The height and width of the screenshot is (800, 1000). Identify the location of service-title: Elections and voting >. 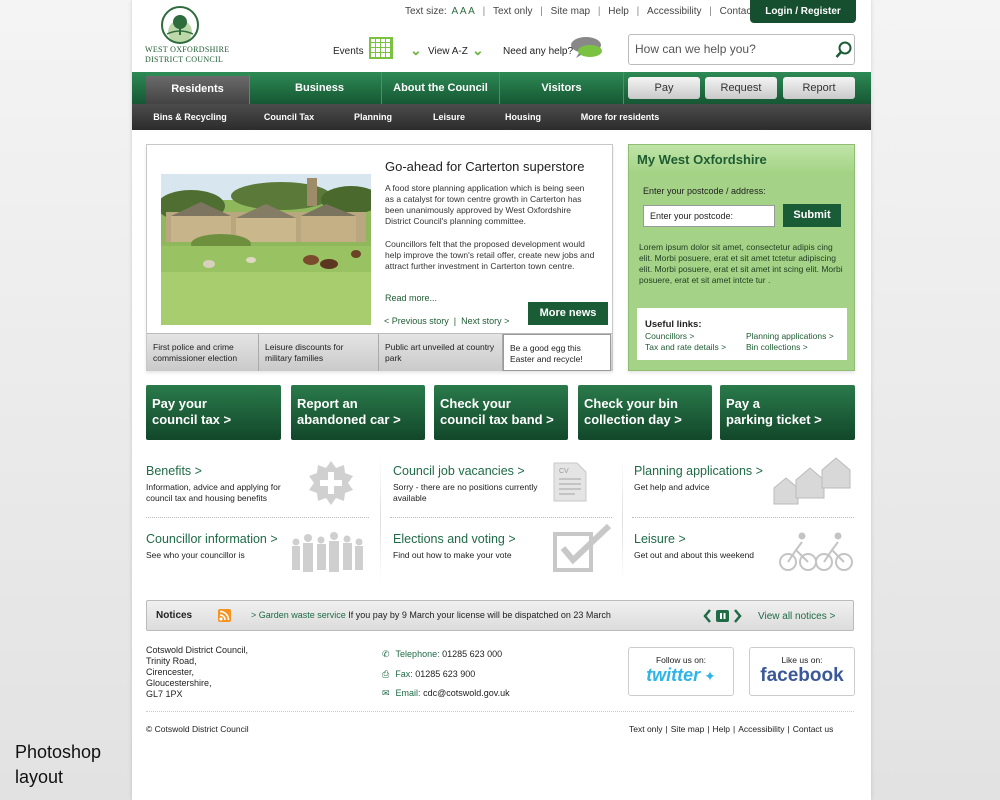
(454, 539).